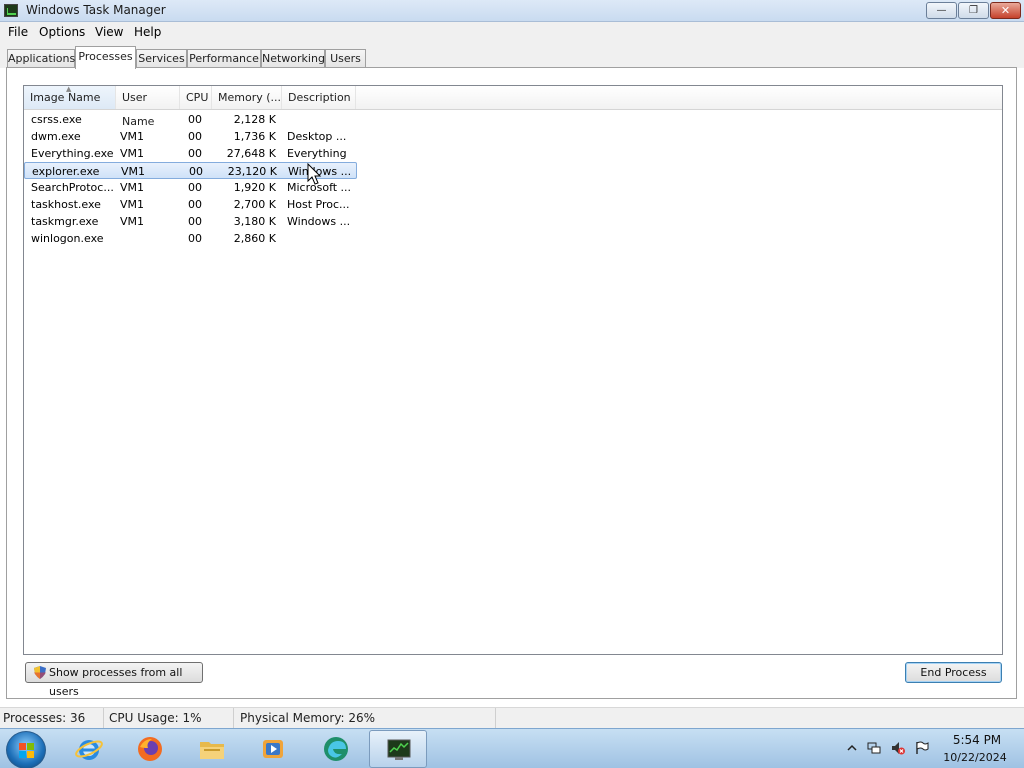 This screenshot has width=1024, height=768. Describe the element at coordinates (52, 718) in the screenshot. I see `status-processes: Processes: 36` at that location.